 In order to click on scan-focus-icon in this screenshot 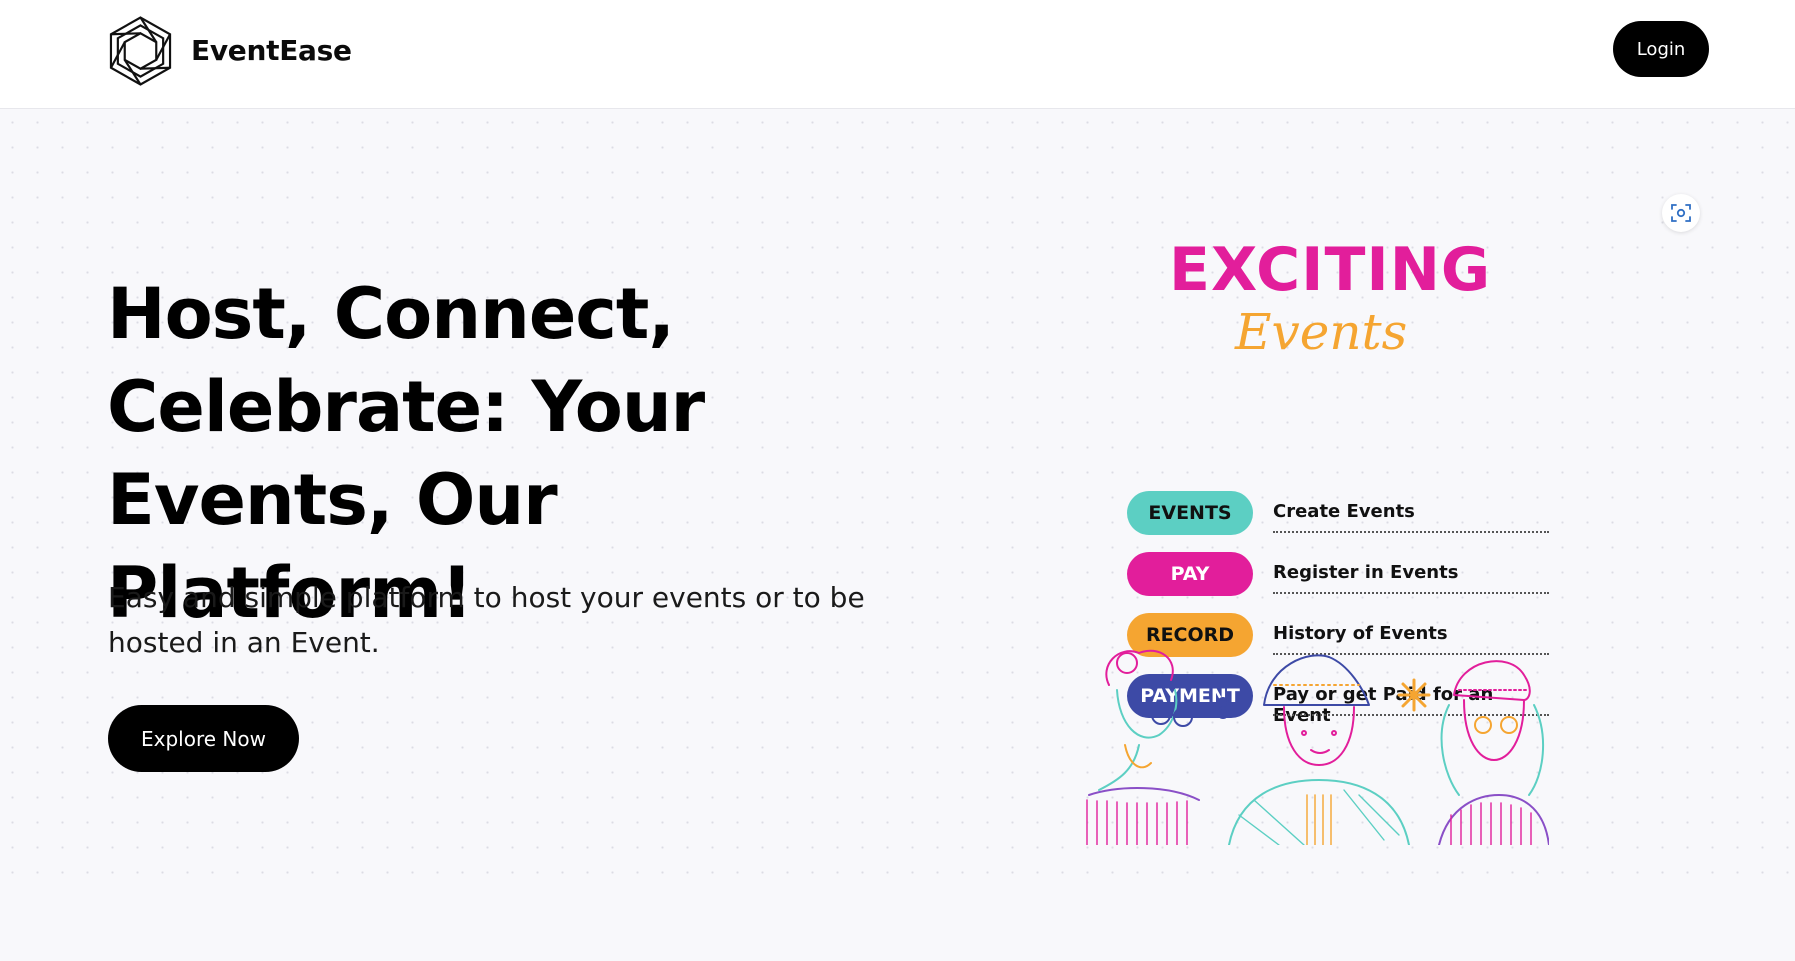, I will do `click(1681, 213)`.